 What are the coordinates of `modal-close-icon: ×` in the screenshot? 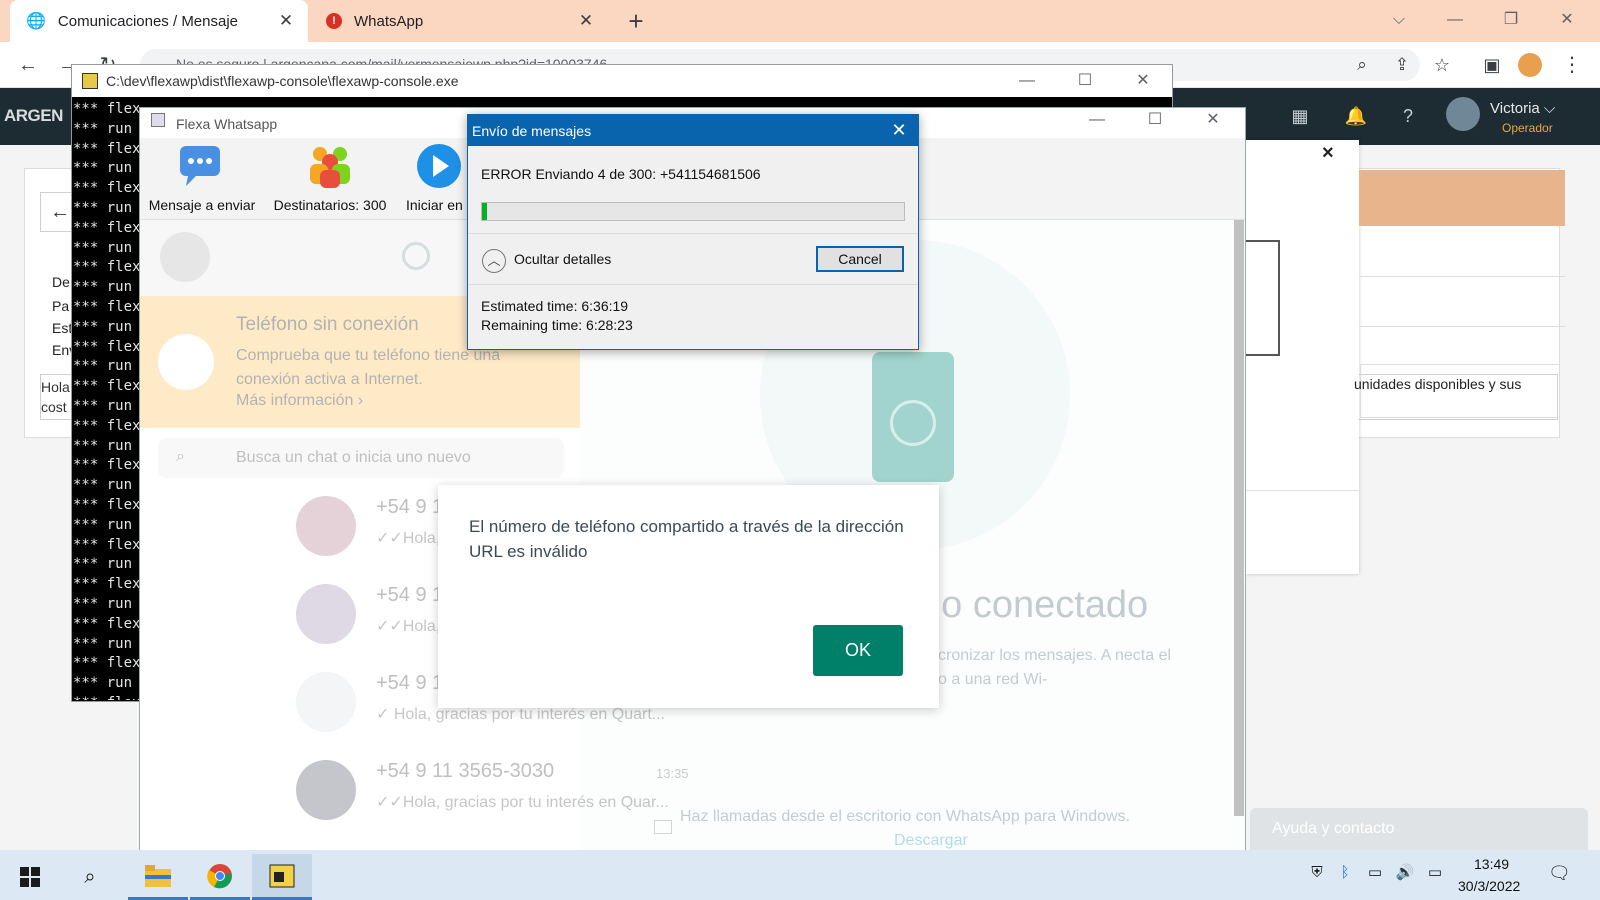 It's located at (1328, 153).